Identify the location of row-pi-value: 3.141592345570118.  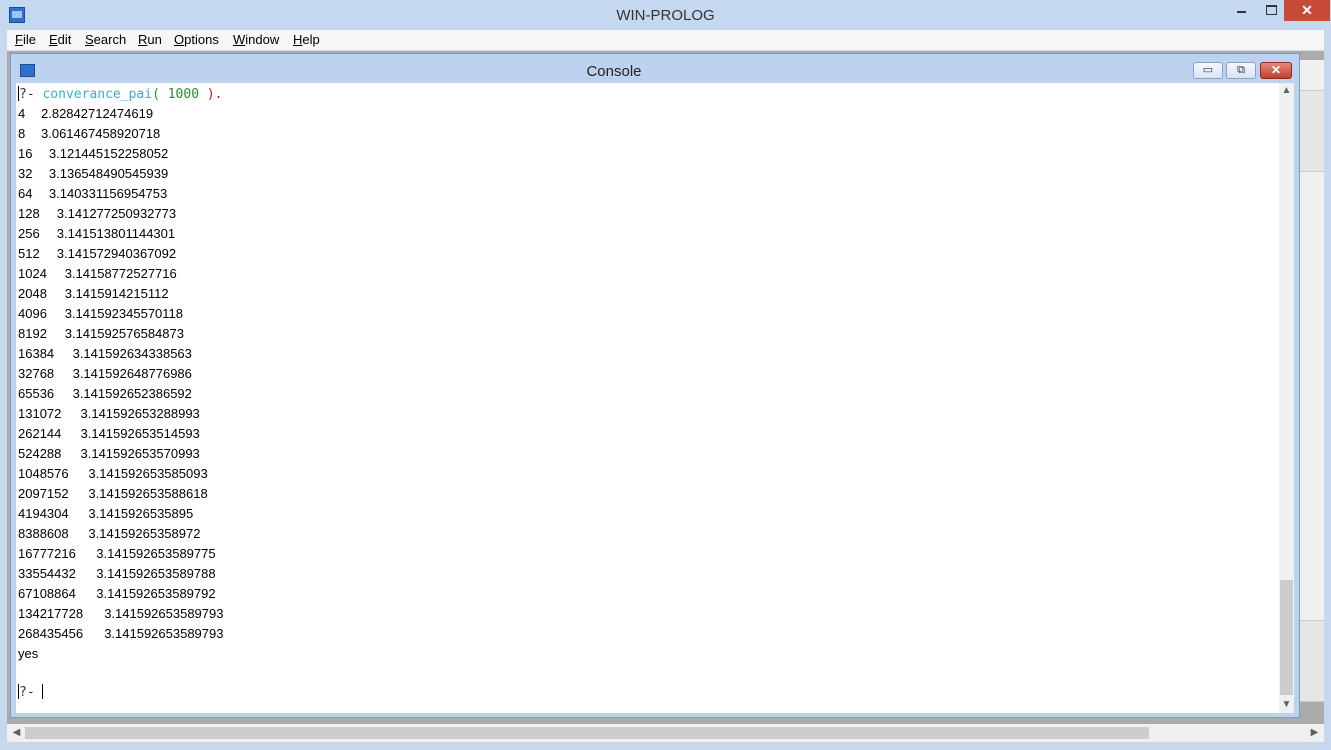
(124, 313).